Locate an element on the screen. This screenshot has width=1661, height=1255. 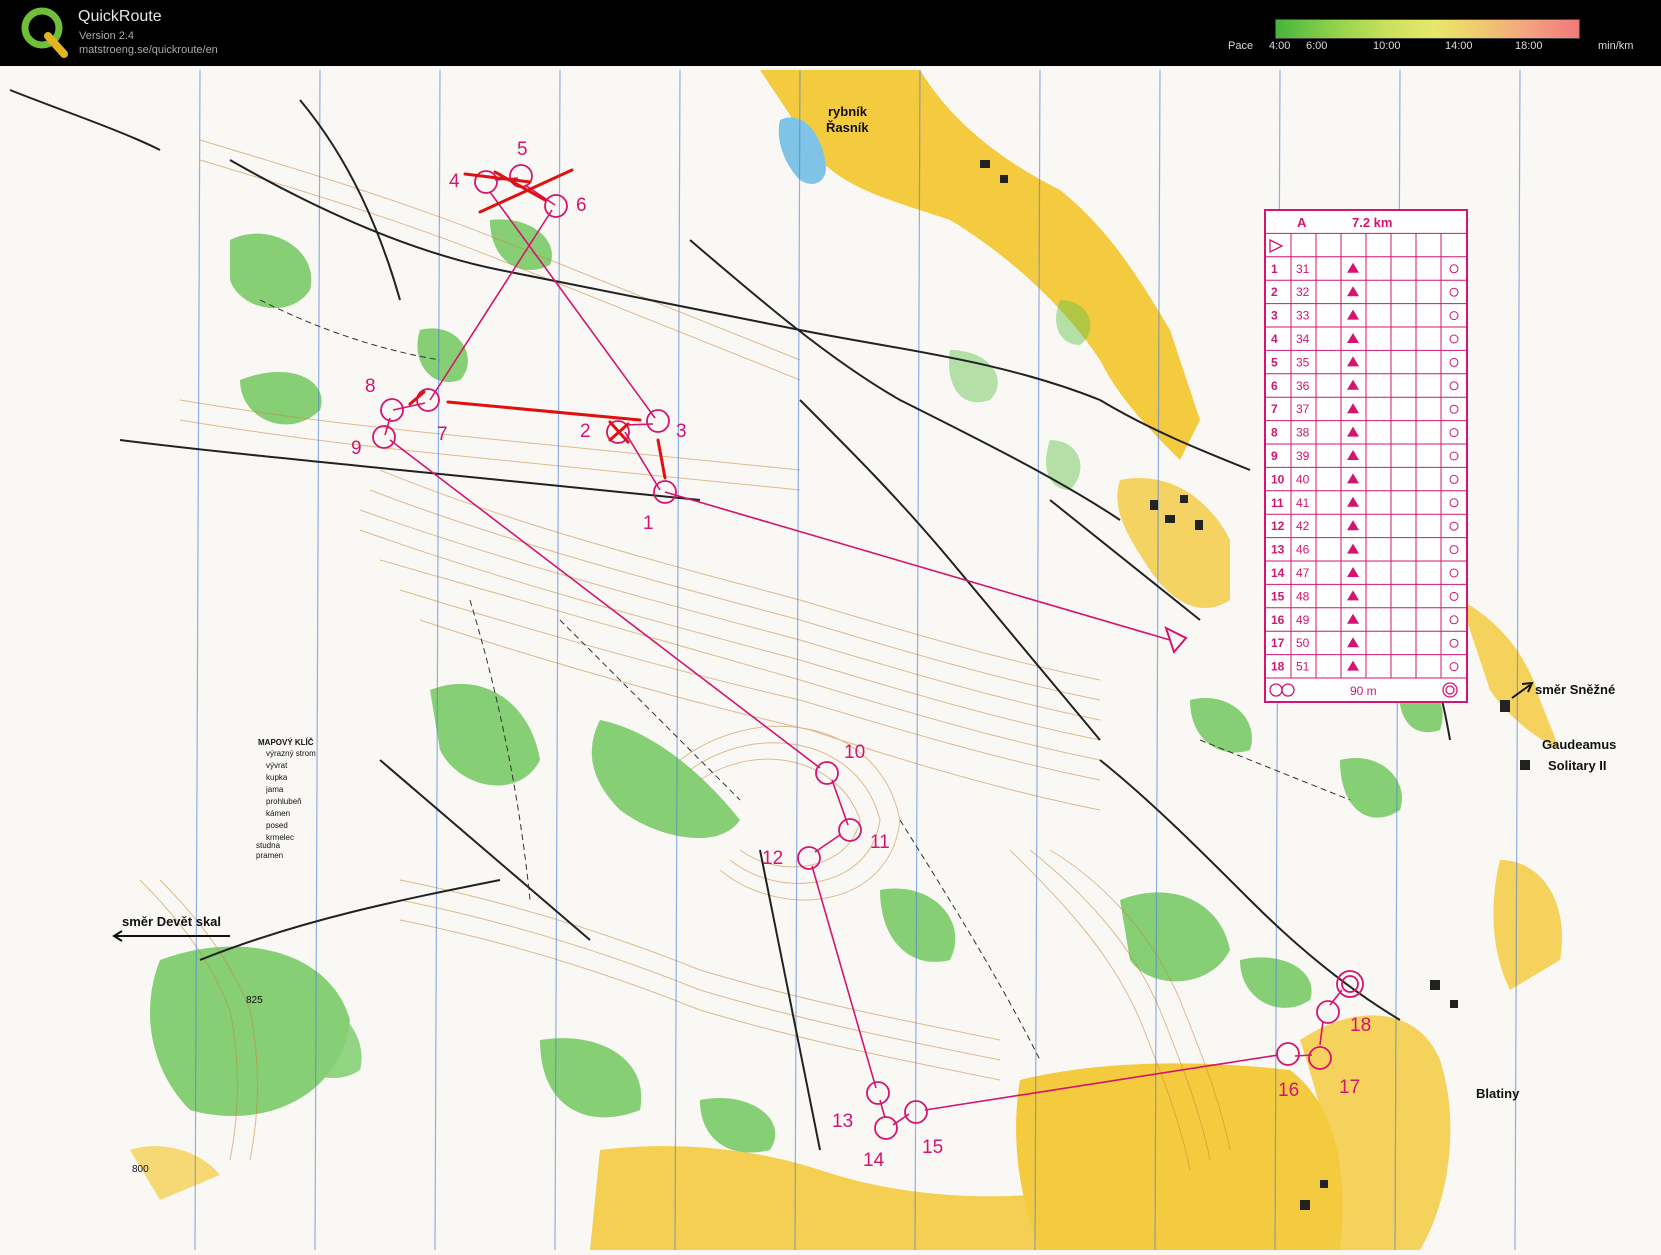
control-label-17: 17 is located at coordinates (1349, 1087).